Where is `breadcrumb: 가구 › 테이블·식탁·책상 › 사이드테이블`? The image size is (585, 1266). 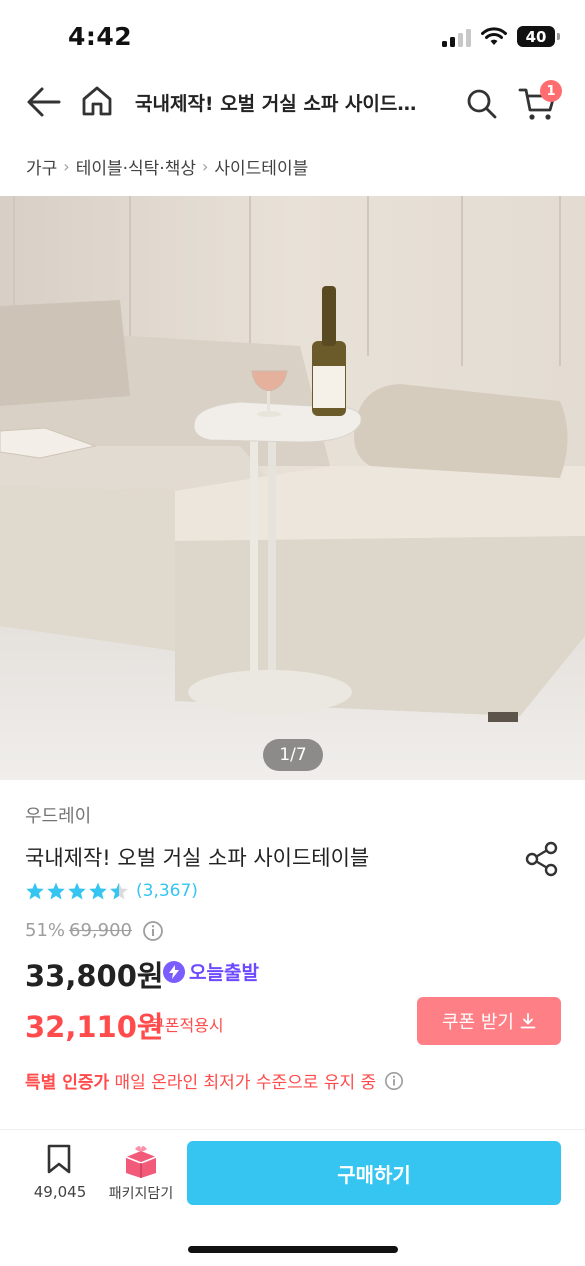
breadcrumb: 가구 › 테이블·식탁·책상 › 사이드테이블 is located at coordinates (167, 166).